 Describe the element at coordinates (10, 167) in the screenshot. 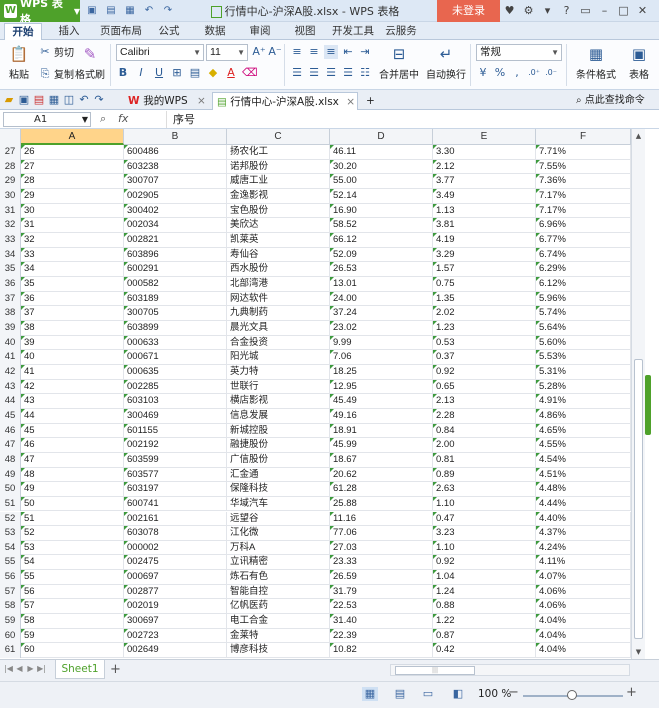

I see `row-header: 28` at that location.